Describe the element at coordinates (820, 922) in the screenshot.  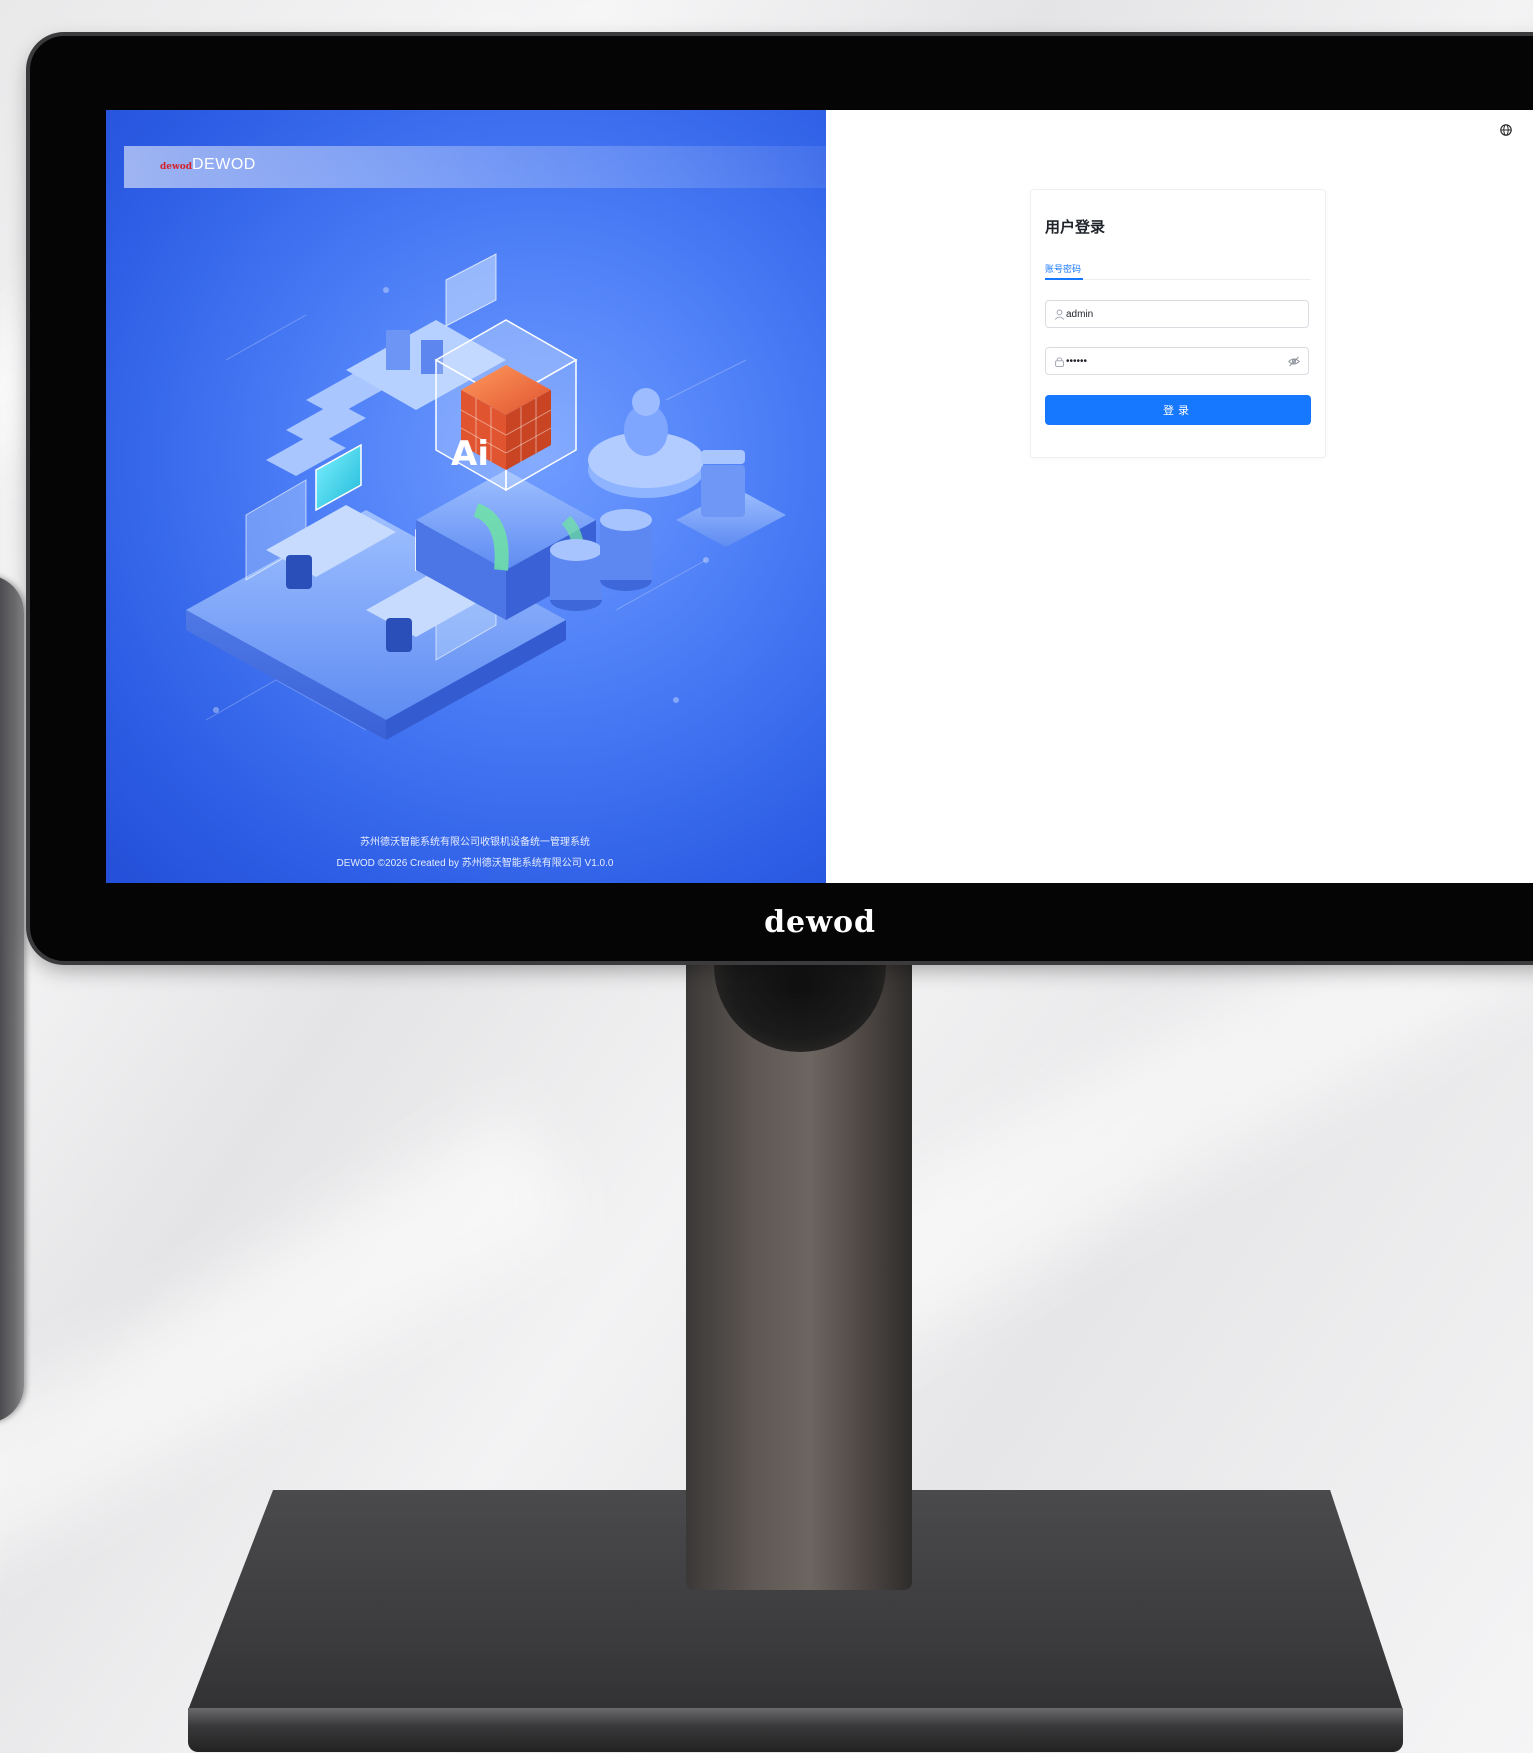
I see `monitor-brand-logo: dewod` at that location.